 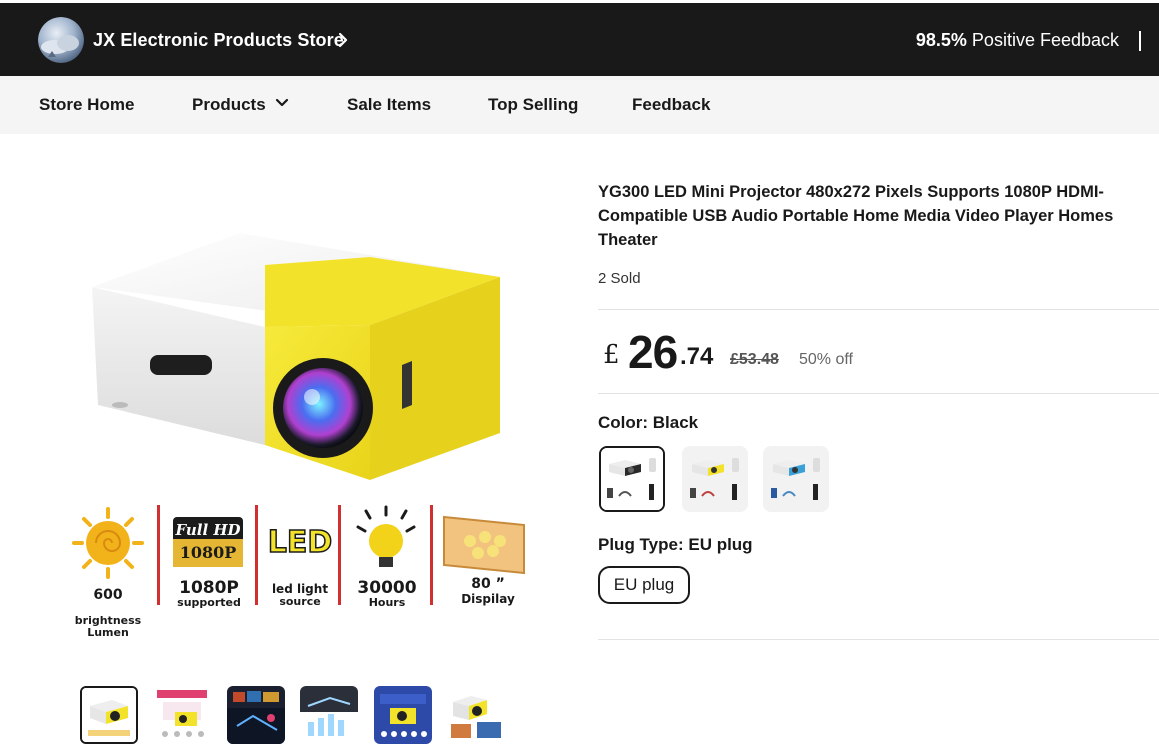 What do you see at coordinates (653, 352) in the screenshot?
I see `price-integer: 26` at bounding box center [653, 352].